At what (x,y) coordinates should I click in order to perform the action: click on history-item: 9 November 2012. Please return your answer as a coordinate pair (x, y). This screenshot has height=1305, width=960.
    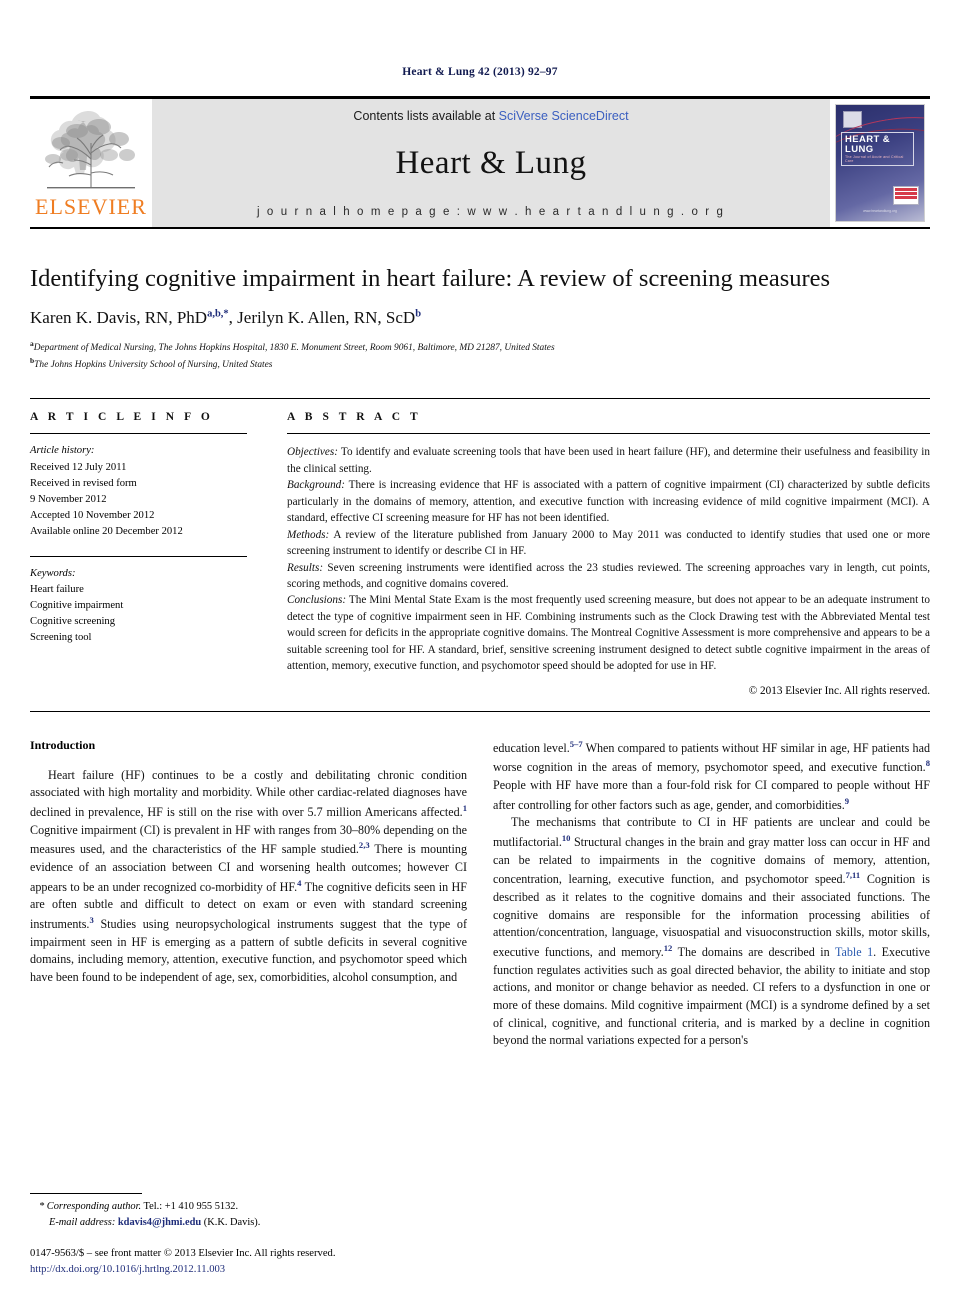
    Looking at the image, I should click on (68, 499).